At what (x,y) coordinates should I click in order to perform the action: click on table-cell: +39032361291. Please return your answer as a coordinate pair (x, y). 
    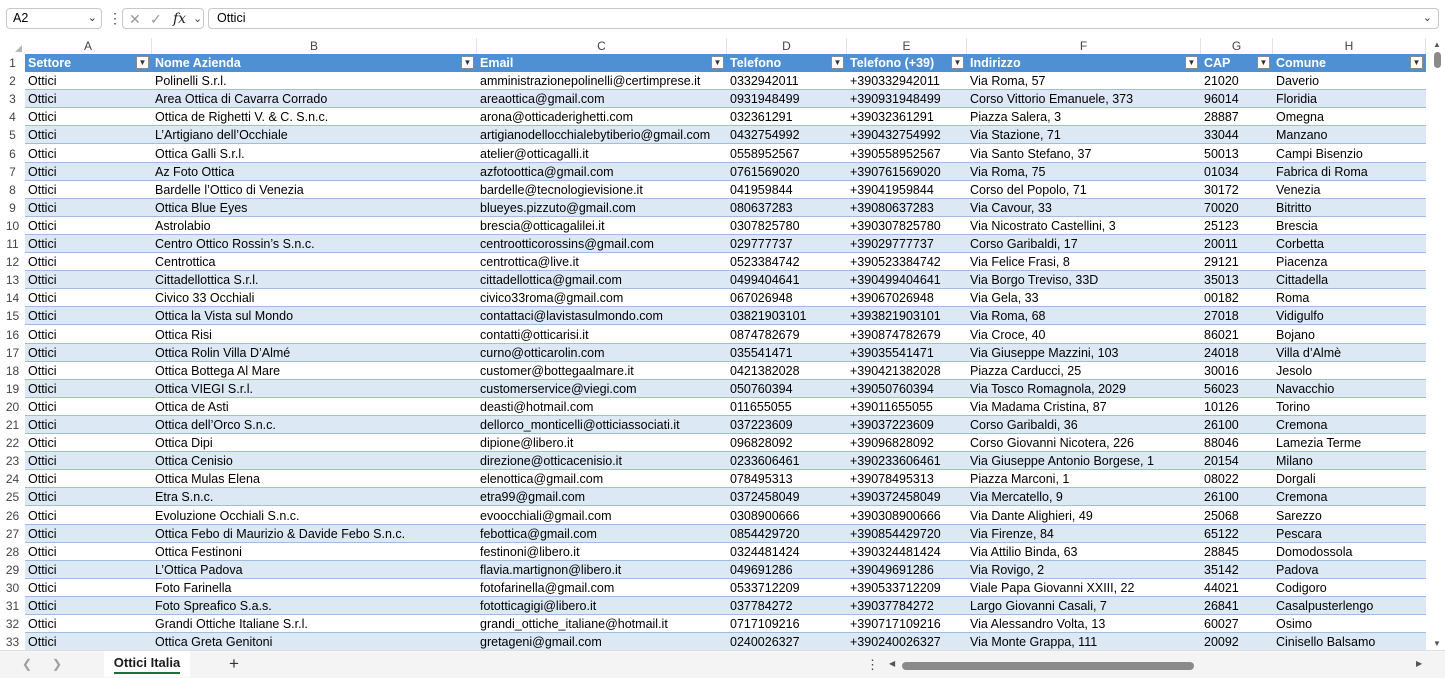
    Looking at the image, I should click on (907, 116).